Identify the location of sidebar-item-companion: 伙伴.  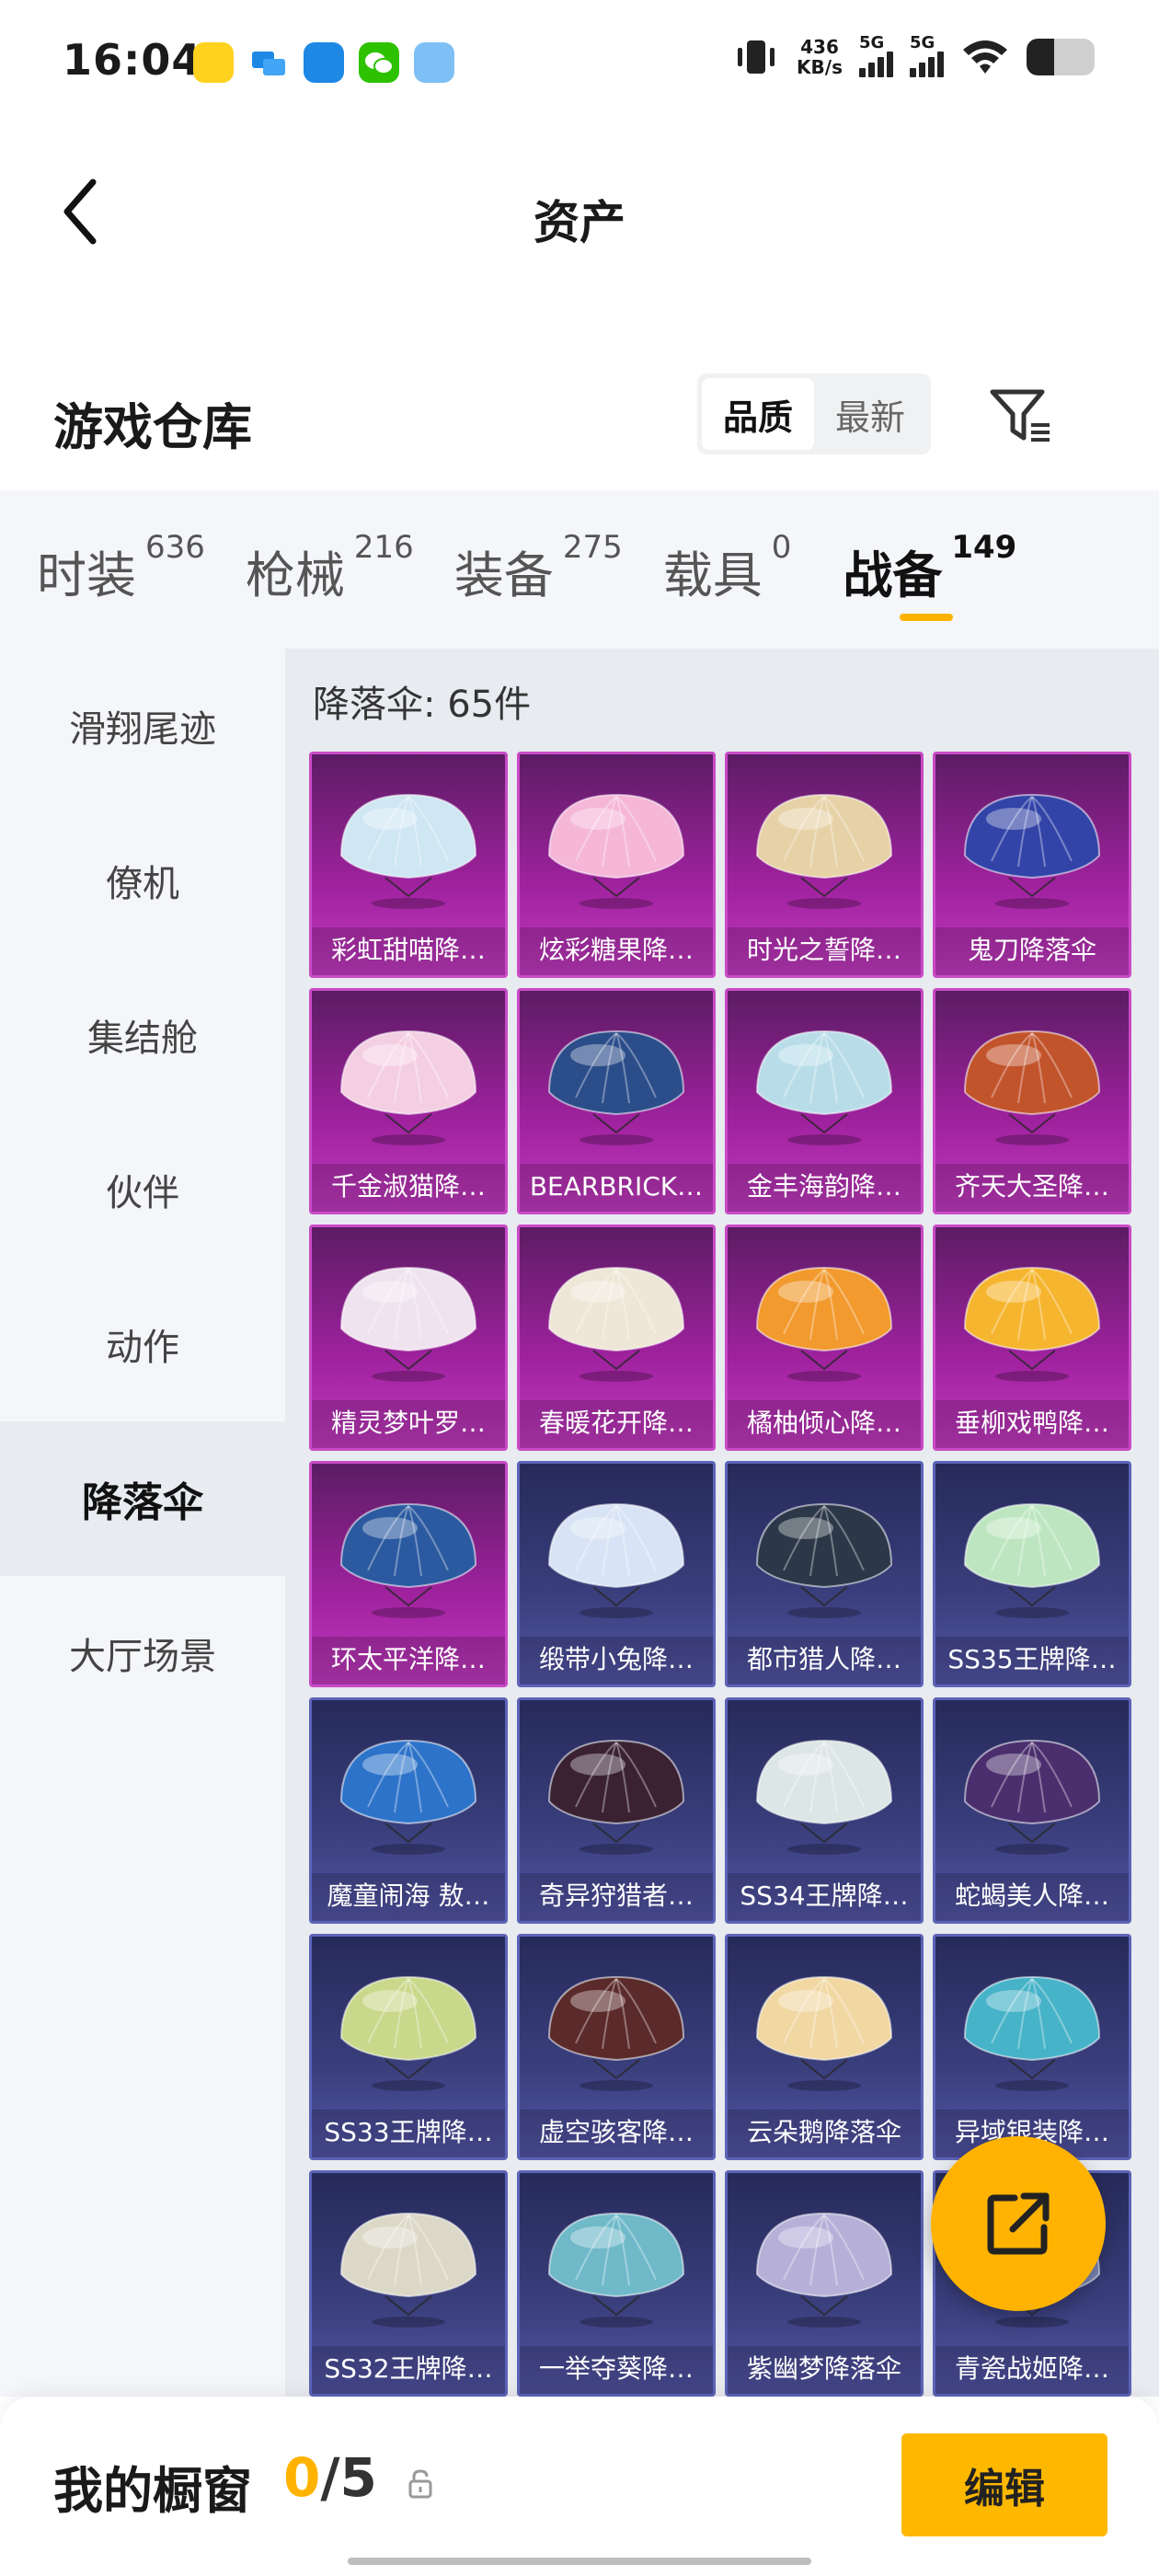
(142, 1189).